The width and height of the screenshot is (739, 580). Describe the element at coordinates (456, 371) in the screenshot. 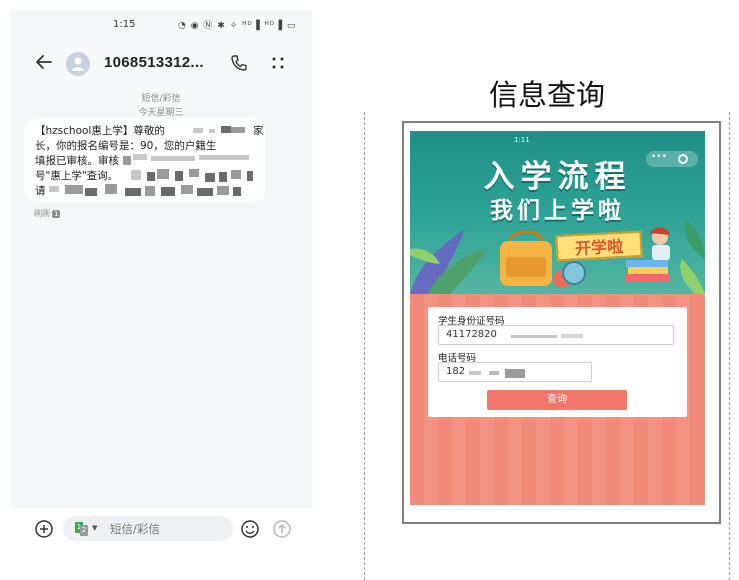

I see `phone-number-value: 182` at that location.